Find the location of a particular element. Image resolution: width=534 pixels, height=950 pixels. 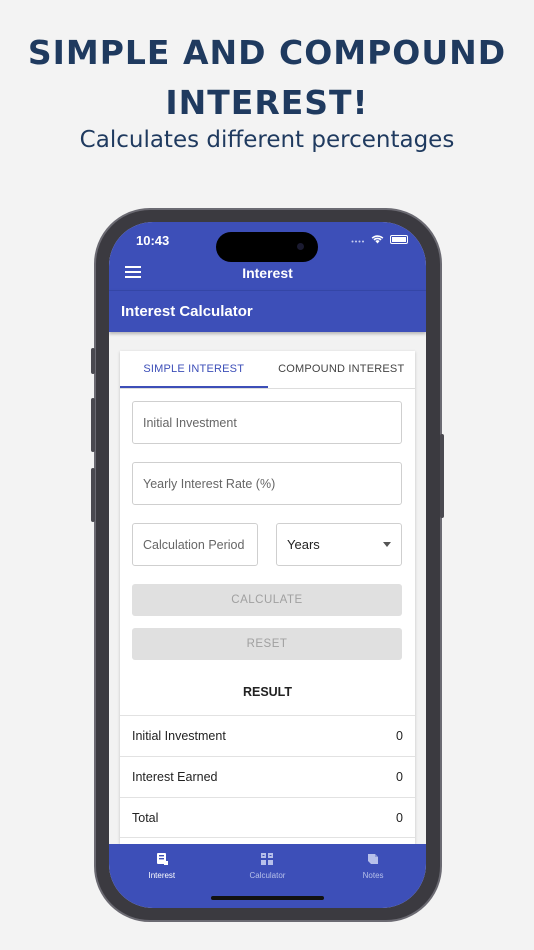

battery-icon is located at coordinates (399, 239).